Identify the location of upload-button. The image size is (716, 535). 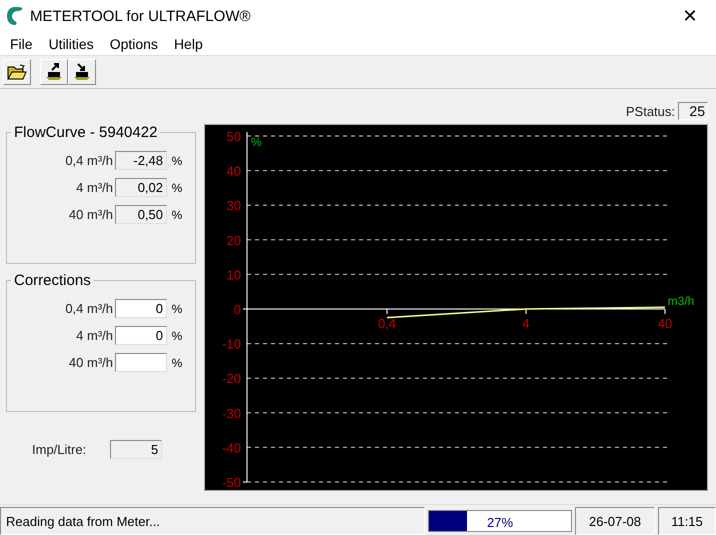
(54, 72).